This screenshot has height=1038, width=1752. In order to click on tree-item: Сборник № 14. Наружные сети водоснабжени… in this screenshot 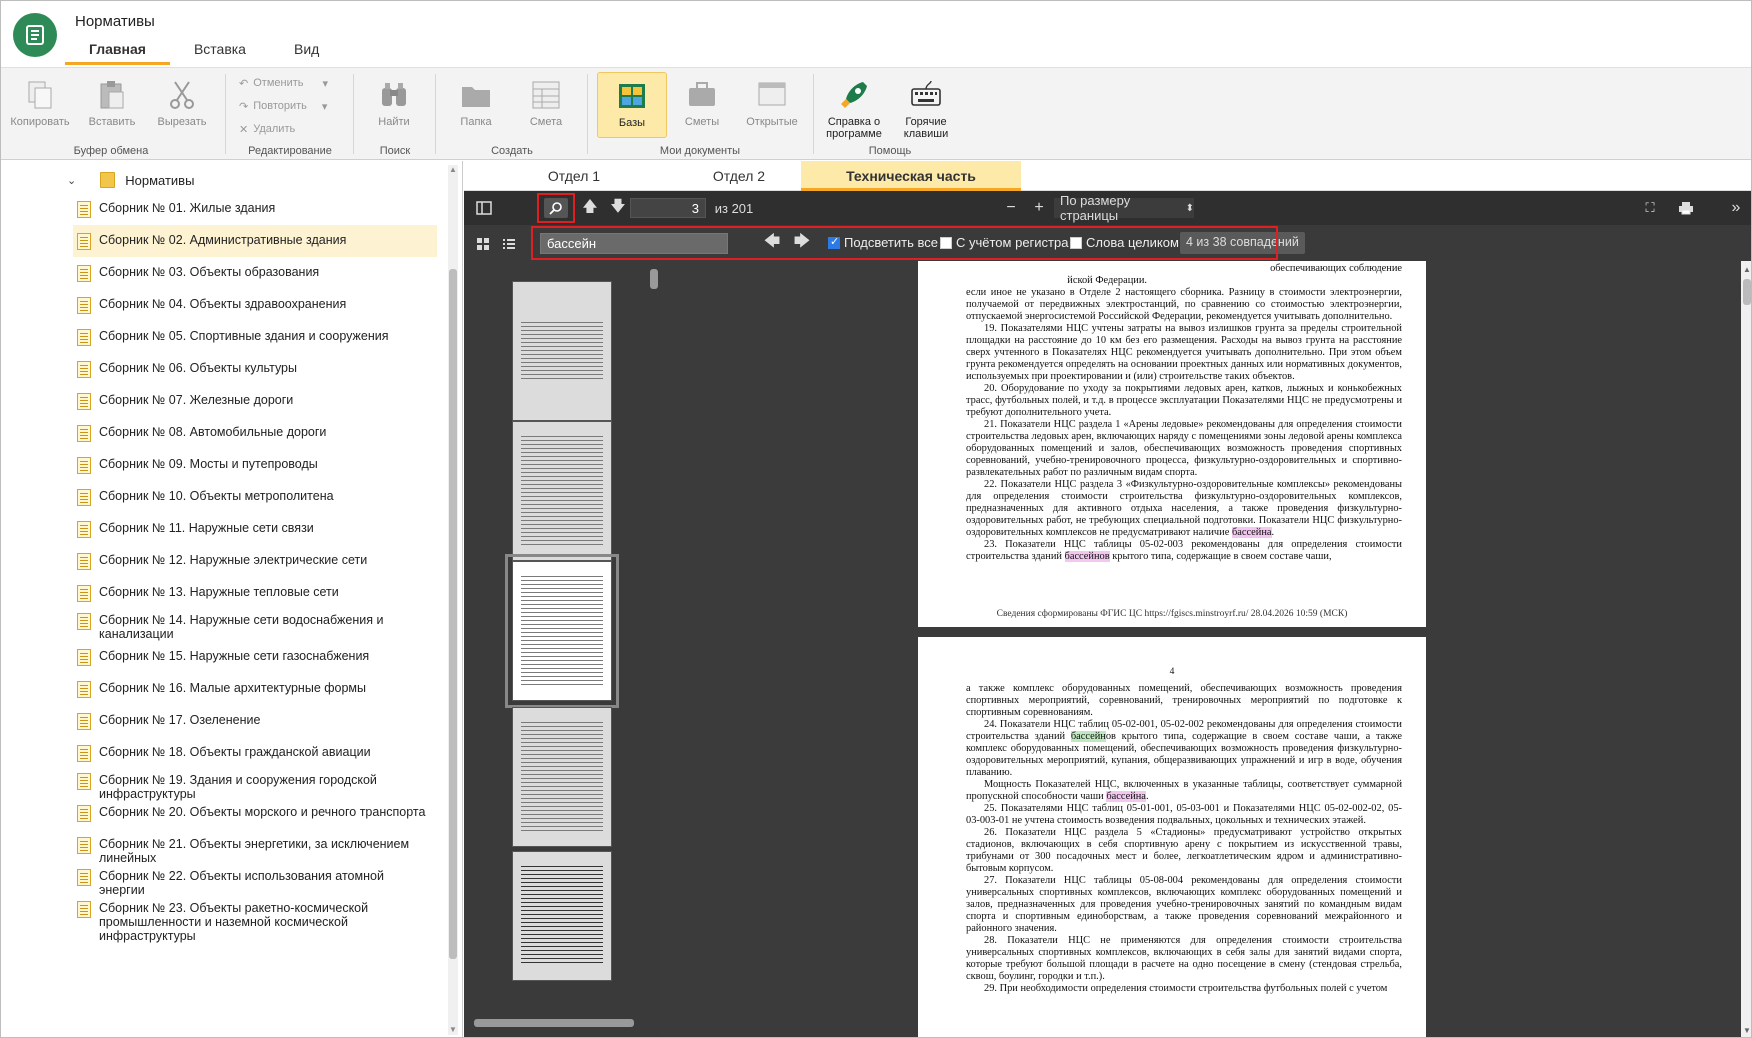, I will do `click(255, 627)`.